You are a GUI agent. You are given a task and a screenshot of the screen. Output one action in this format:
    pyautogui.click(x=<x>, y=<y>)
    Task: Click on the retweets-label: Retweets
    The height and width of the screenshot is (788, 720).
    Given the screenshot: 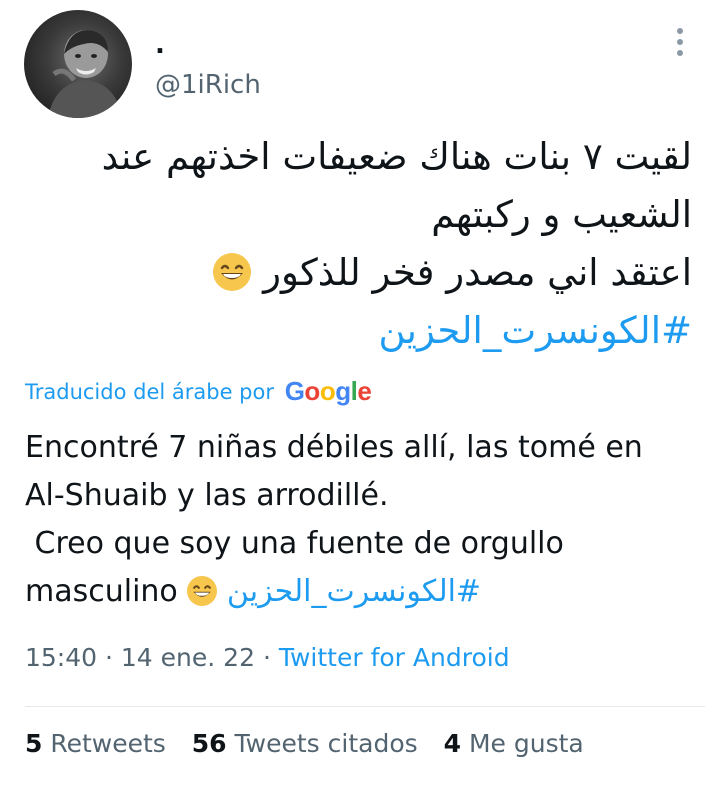 What is the action you would take?
    pyautogui.click(x=108, y=743)
    